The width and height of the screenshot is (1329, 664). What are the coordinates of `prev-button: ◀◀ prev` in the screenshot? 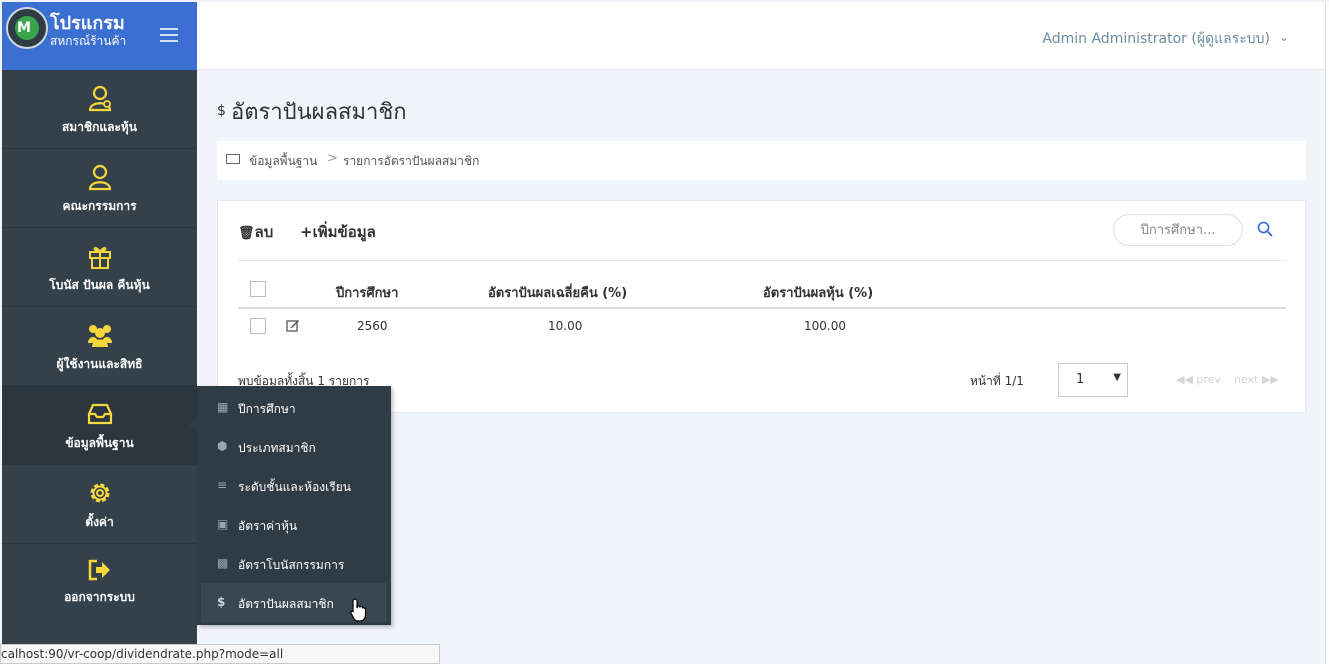 It's located at (1198, 379).